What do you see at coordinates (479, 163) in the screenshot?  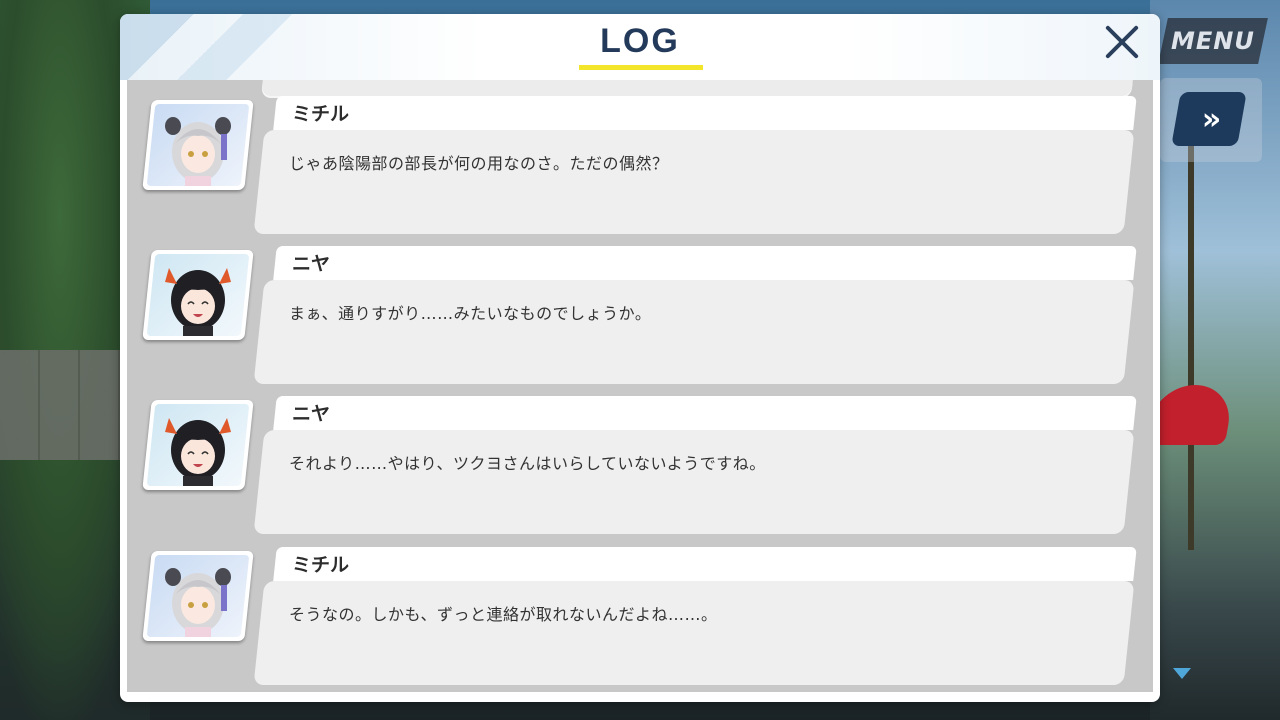 I see `message-text: じゃあ陰陽部の部長が何の用なのさ。ただの偶然？` at bounding box center [479, 163].